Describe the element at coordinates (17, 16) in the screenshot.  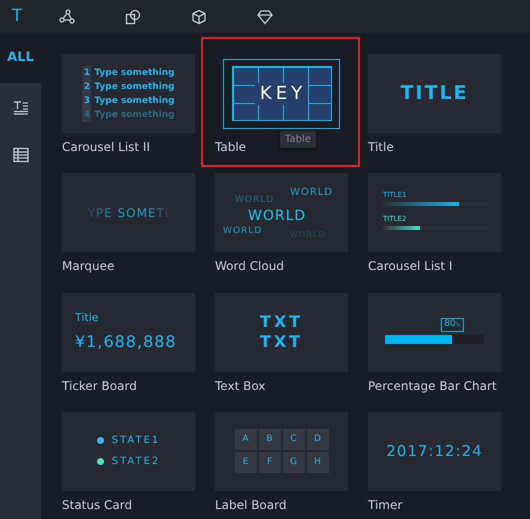
I see `text-tab: T` at that location.